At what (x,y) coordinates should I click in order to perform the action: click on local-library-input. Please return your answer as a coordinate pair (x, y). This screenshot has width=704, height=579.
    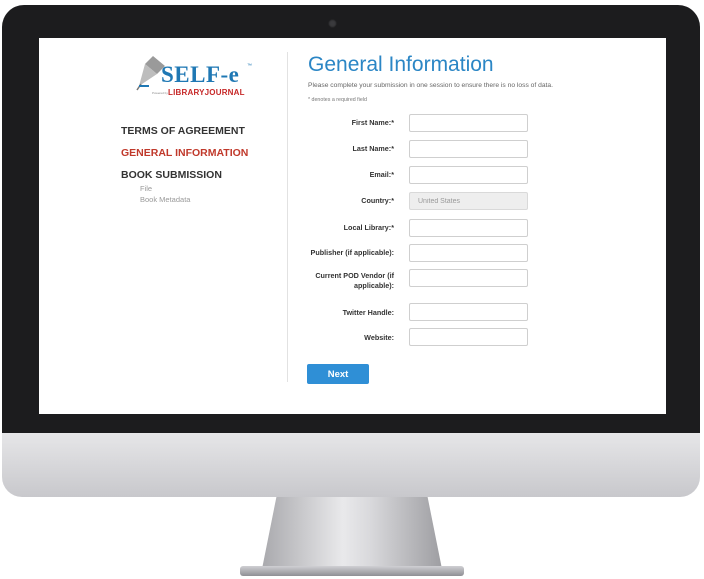
    Looking at the image, I should click on (468, 228).